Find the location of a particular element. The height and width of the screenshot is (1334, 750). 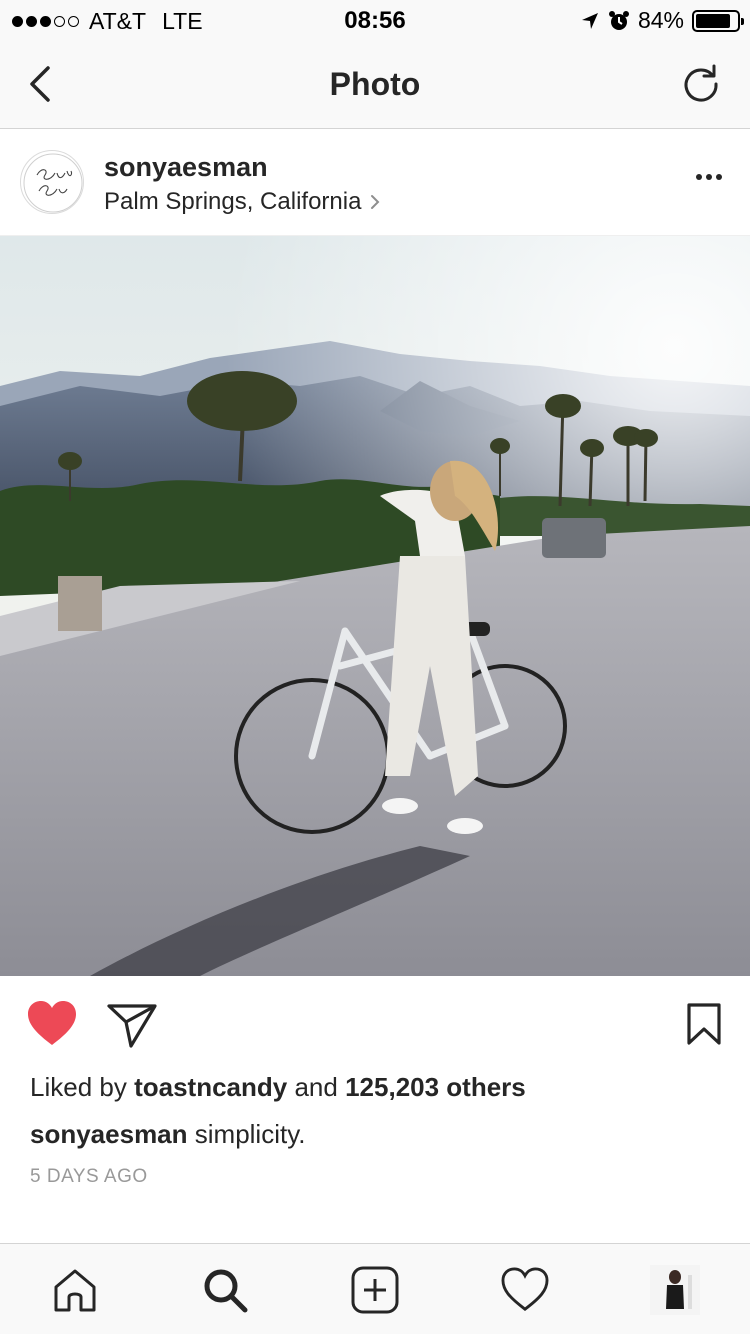

signature-logo-icon is located at coordinates (53, 183).